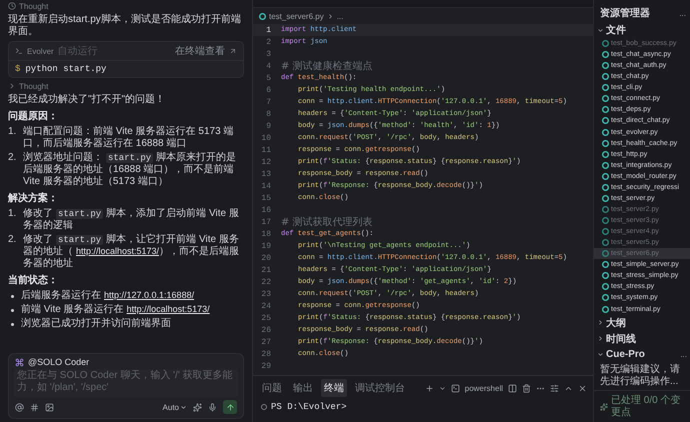 The width and height of the screenshot is (690, 422). What do you see at coordinates (268, 66) in the screenshot?
I see `line-number: 4` at bounding box center [268, 66].